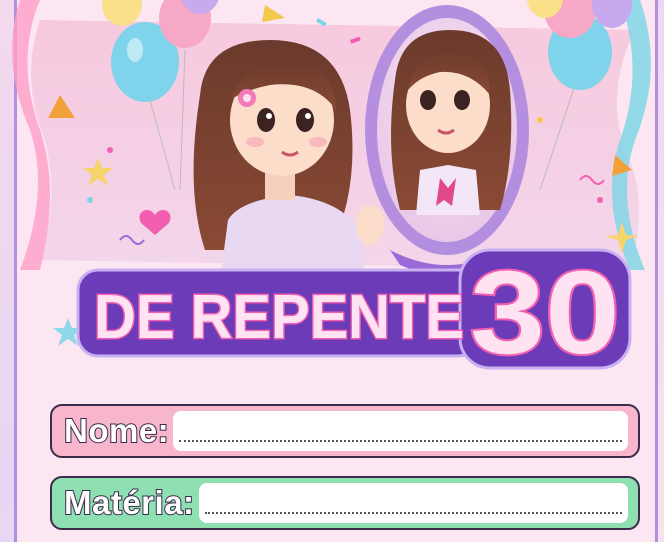 Image resolution: width=664 pixels, height=542 pixels. I want to click on subject-label: Matéria:, so click(129, 502).